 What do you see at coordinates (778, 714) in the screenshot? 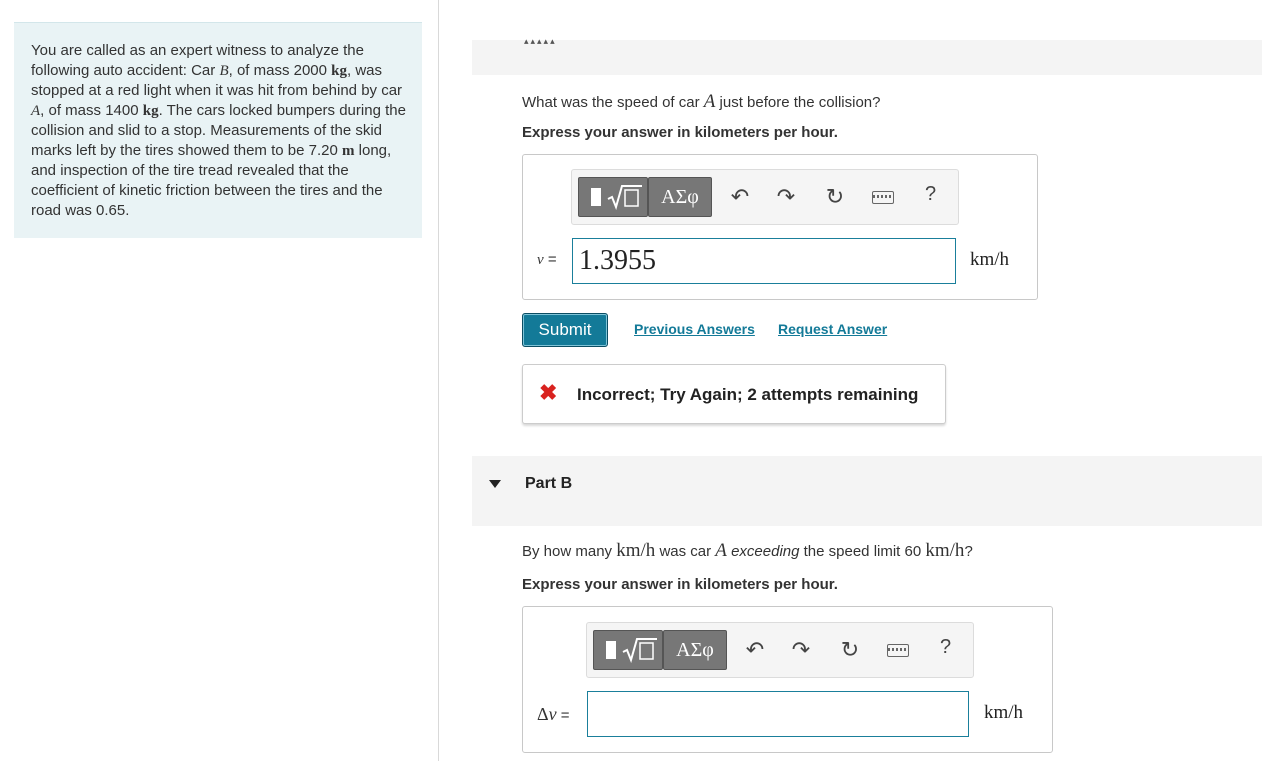
I see `part-b-answer-input` at bounding box center [778, 714].